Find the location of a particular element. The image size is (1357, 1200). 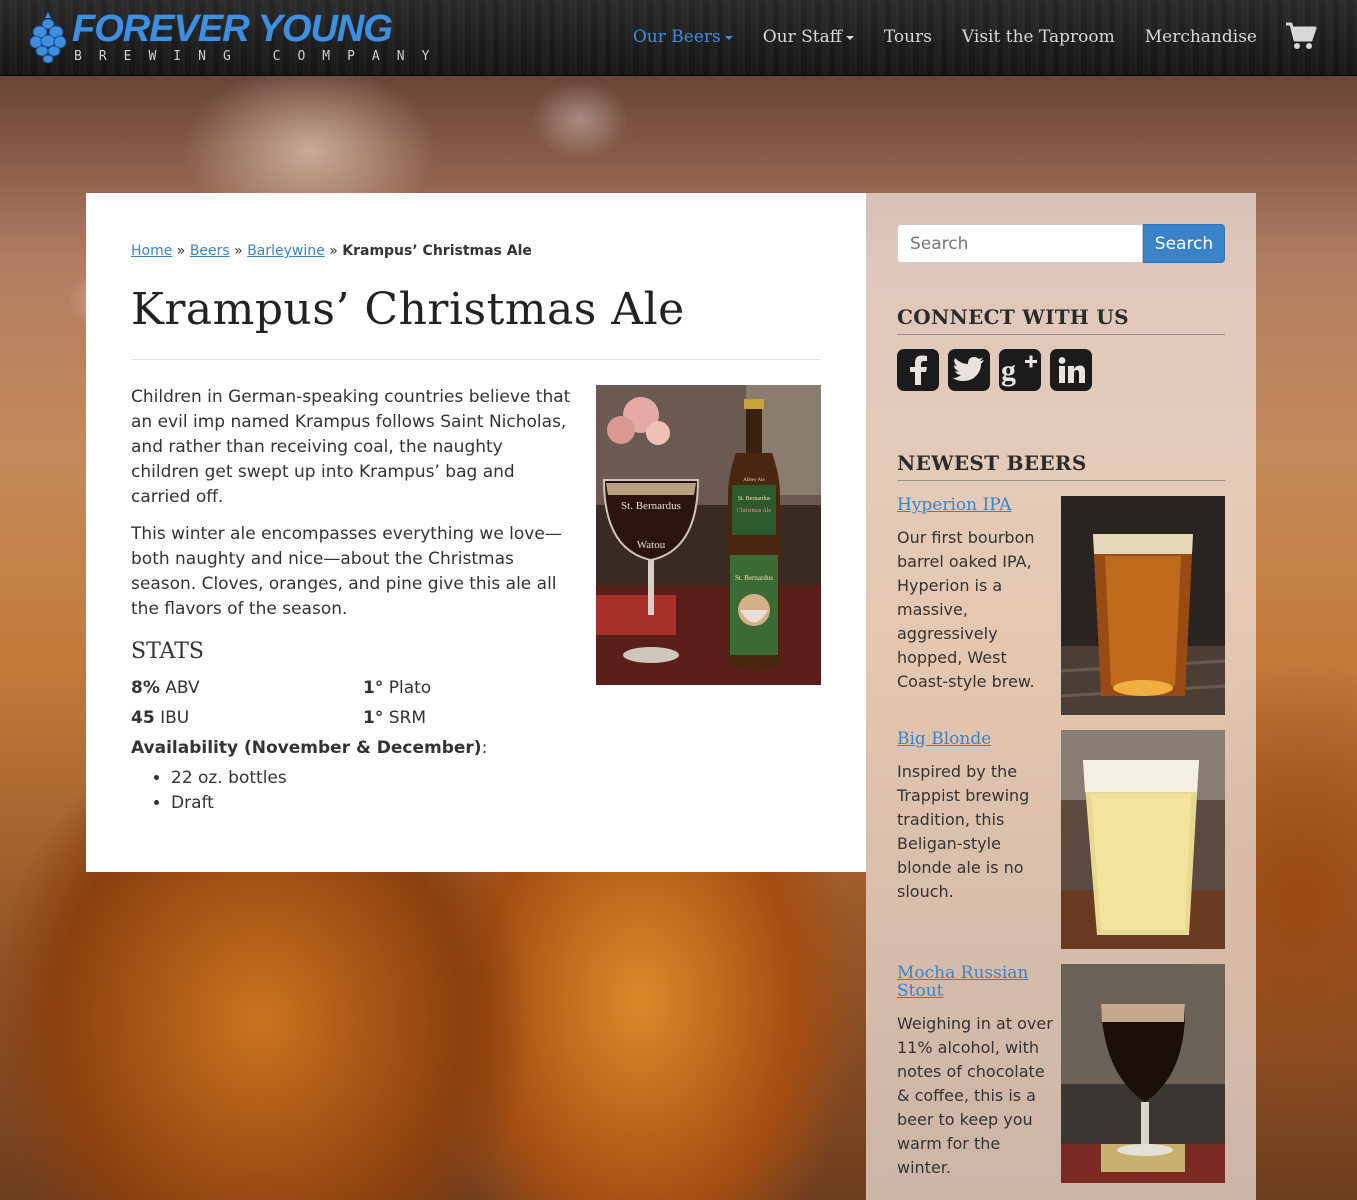

search-form: Search is located at coordinates (1061, 243).